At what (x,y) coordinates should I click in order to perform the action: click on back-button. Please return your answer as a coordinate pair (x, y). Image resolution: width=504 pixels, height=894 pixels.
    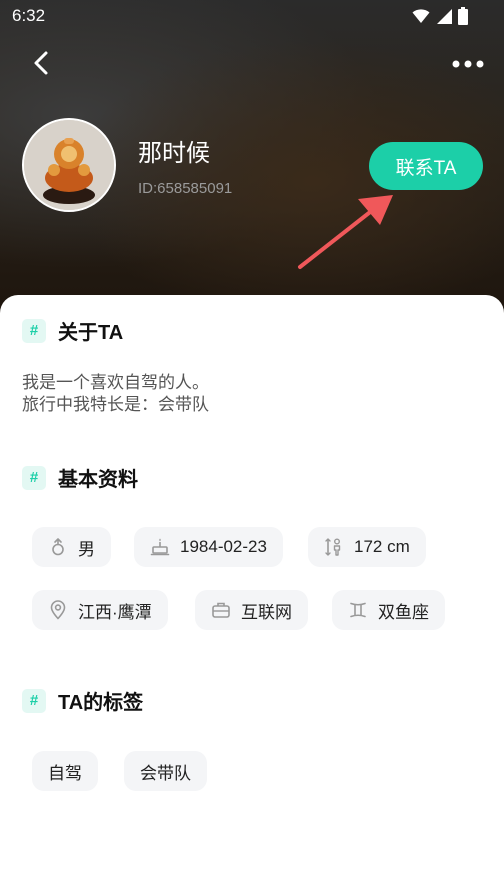
    Looking at the image, I should click on (42, 64).